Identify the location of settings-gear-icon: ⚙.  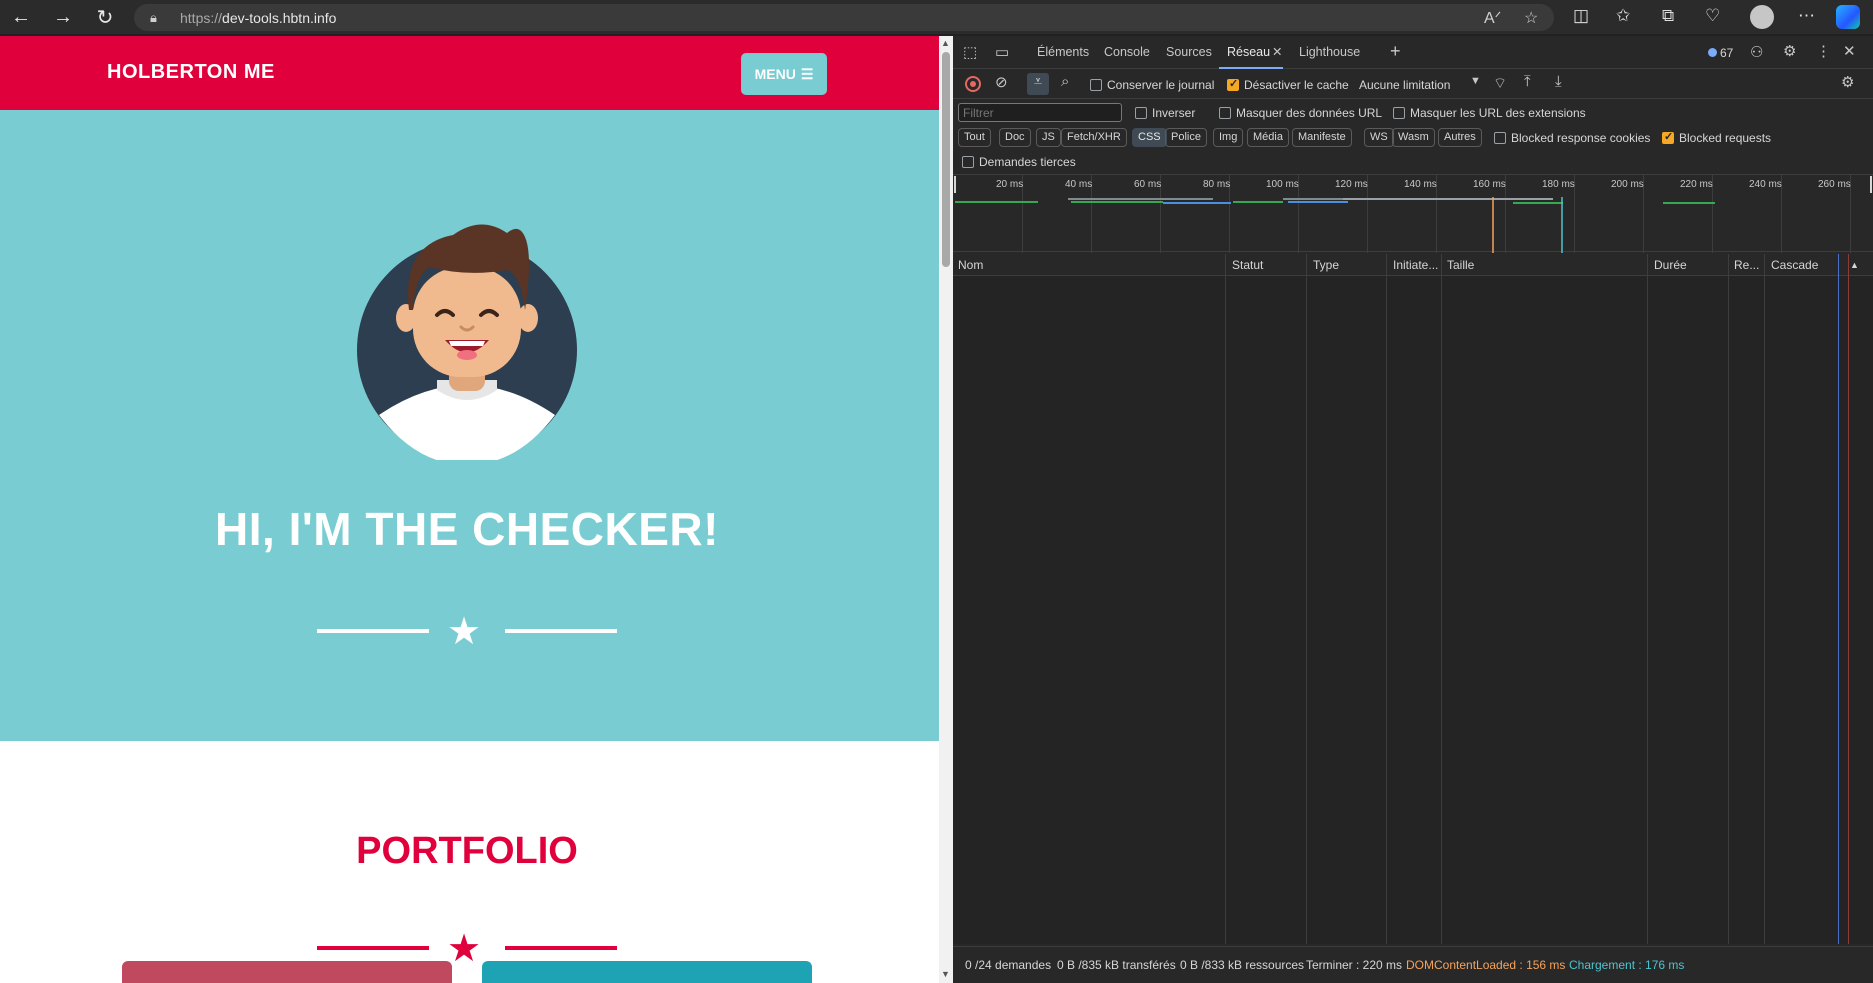
(1789, 51).